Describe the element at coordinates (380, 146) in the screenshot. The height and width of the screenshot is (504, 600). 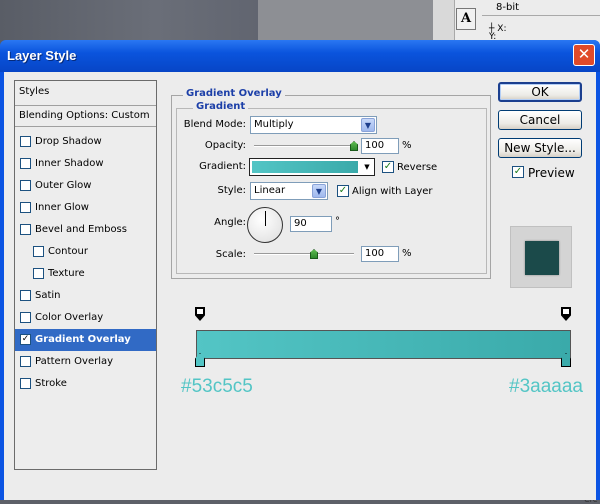
I see `opacity-input: 100` at that location.